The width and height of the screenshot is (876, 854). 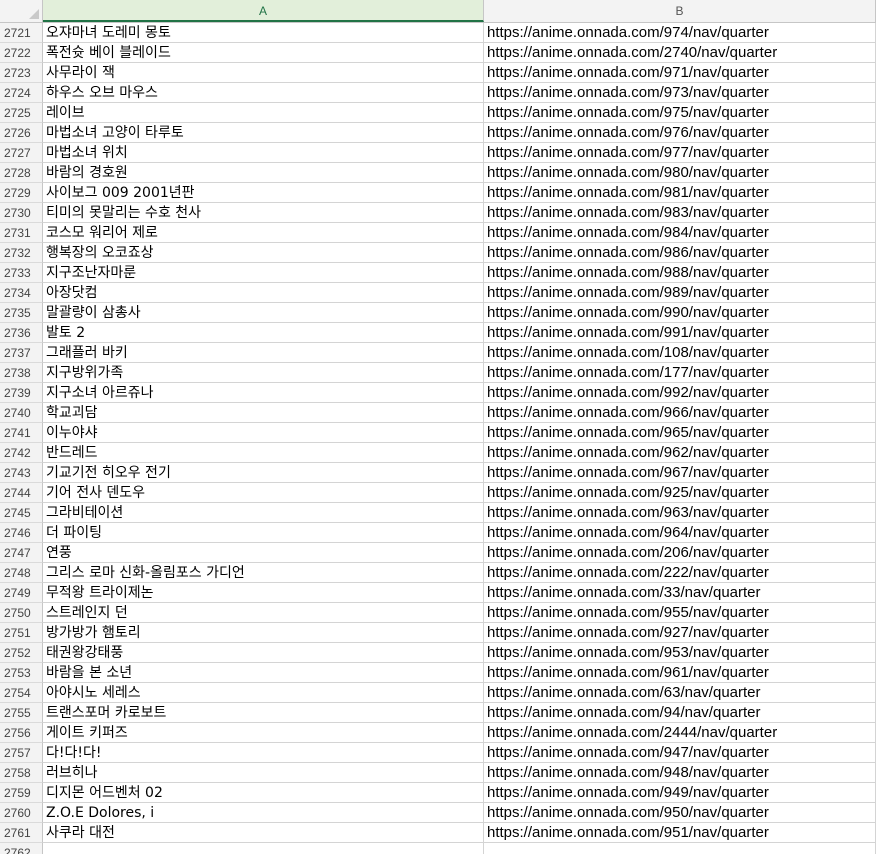 What do you see at coordinates (680, 653) in the screenshot?
I see `cell-b: https://anime.onnada.com/953/nav/quarter` at bounding box center [680, 653].